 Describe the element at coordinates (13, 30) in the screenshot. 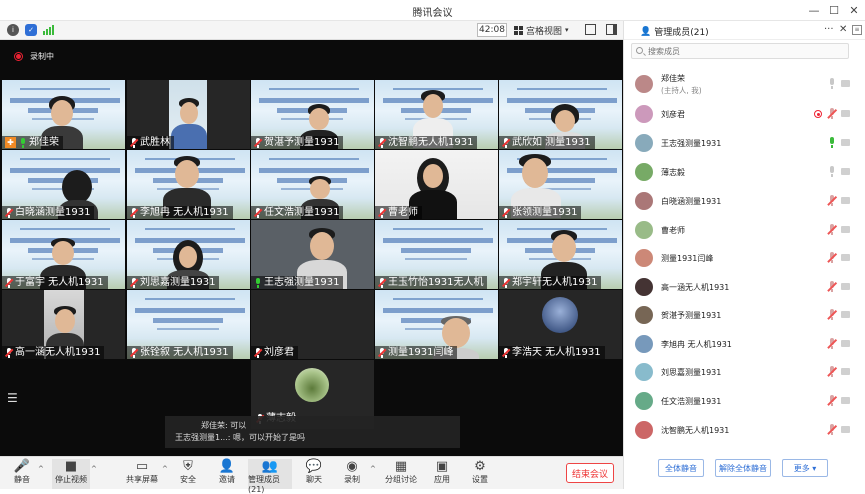

I see `info-icon: i` at that location.